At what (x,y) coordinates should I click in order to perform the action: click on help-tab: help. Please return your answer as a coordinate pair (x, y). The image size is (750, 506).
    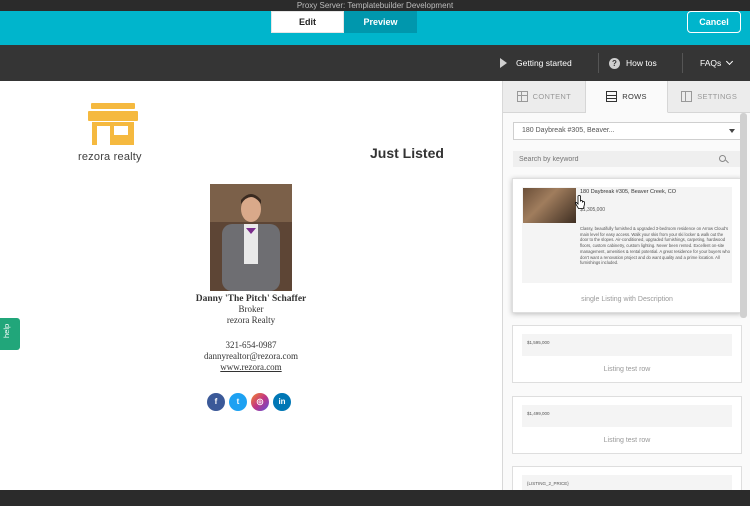
    Looking at the image, I should click on (10, 334).